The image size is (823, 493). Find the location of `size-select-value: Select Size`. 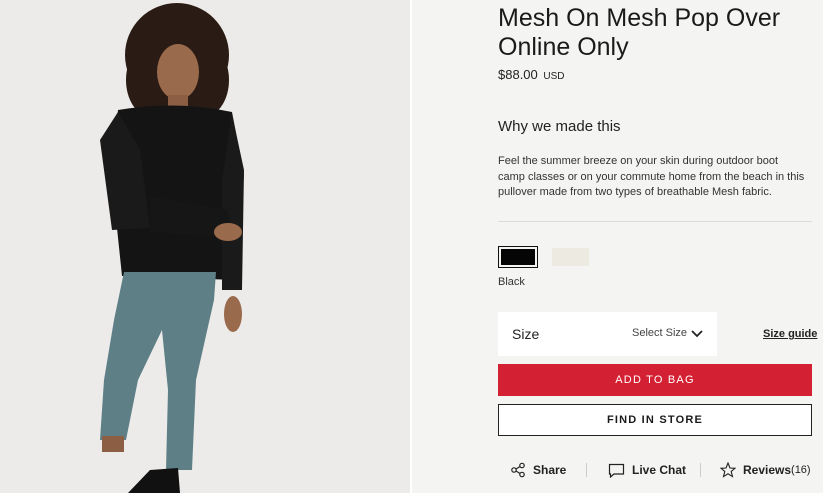

size-select-value: Select Size is located at coordinates (660, 333).